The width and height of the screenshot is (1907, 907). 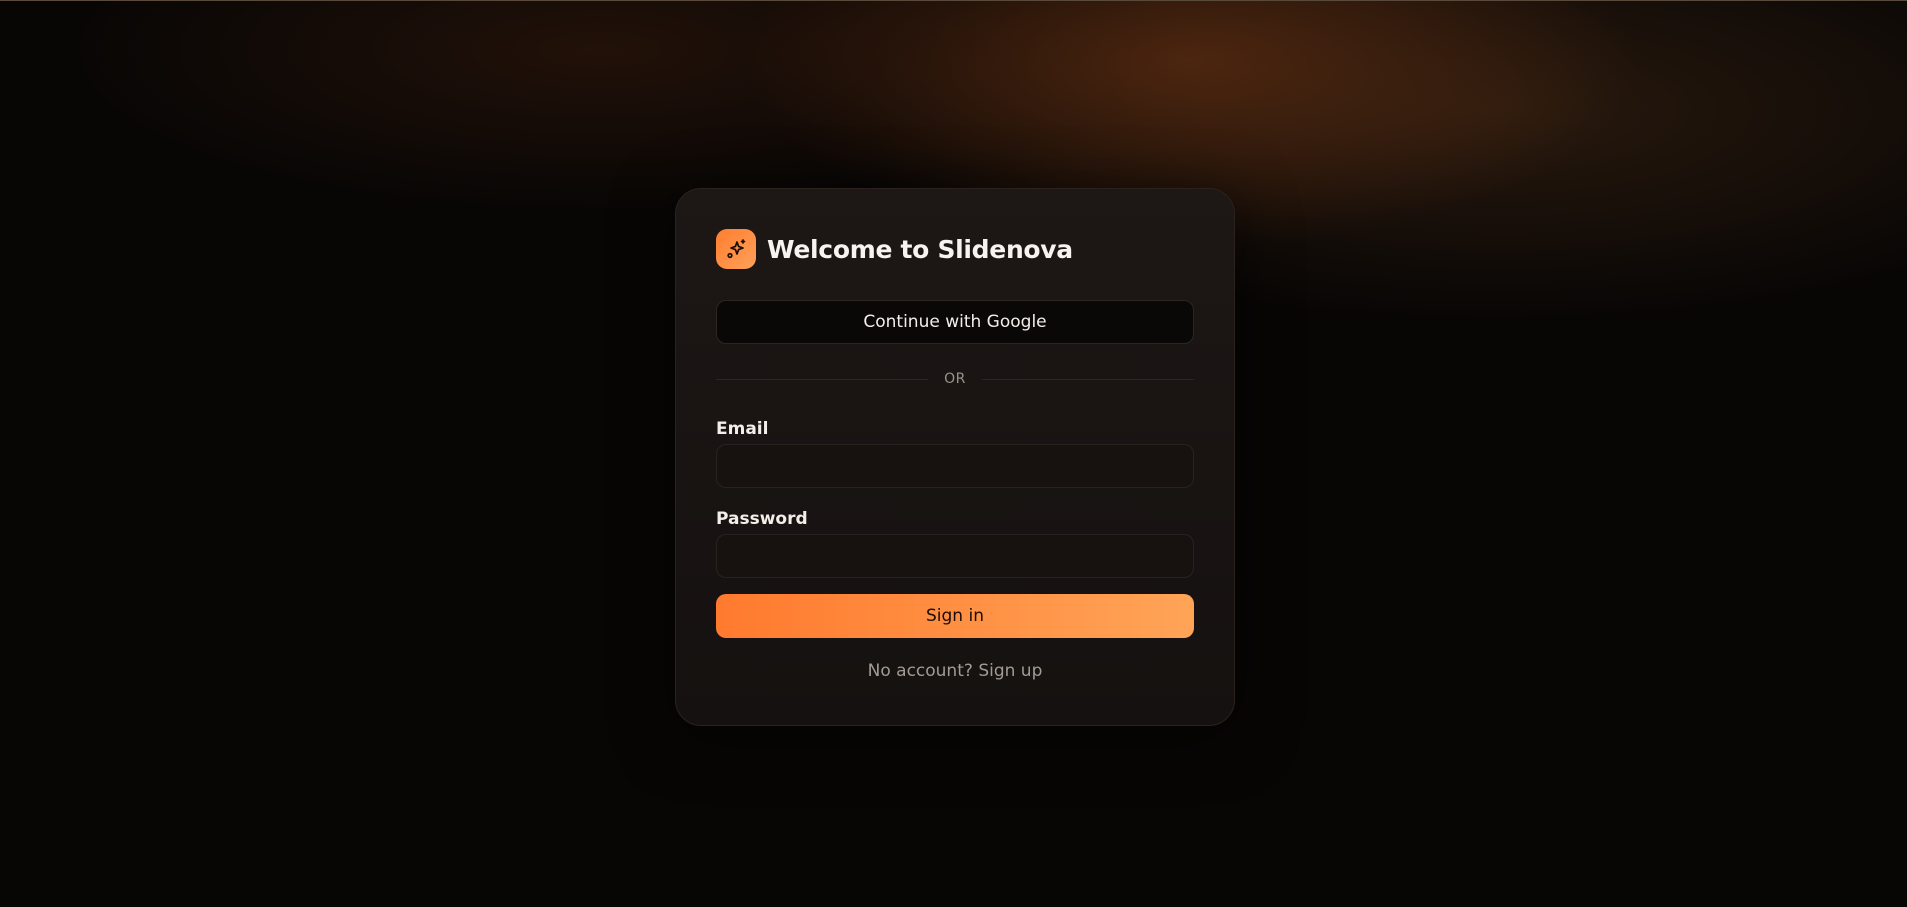 I want to click on email-label: Email, so click(x=742, y=429).